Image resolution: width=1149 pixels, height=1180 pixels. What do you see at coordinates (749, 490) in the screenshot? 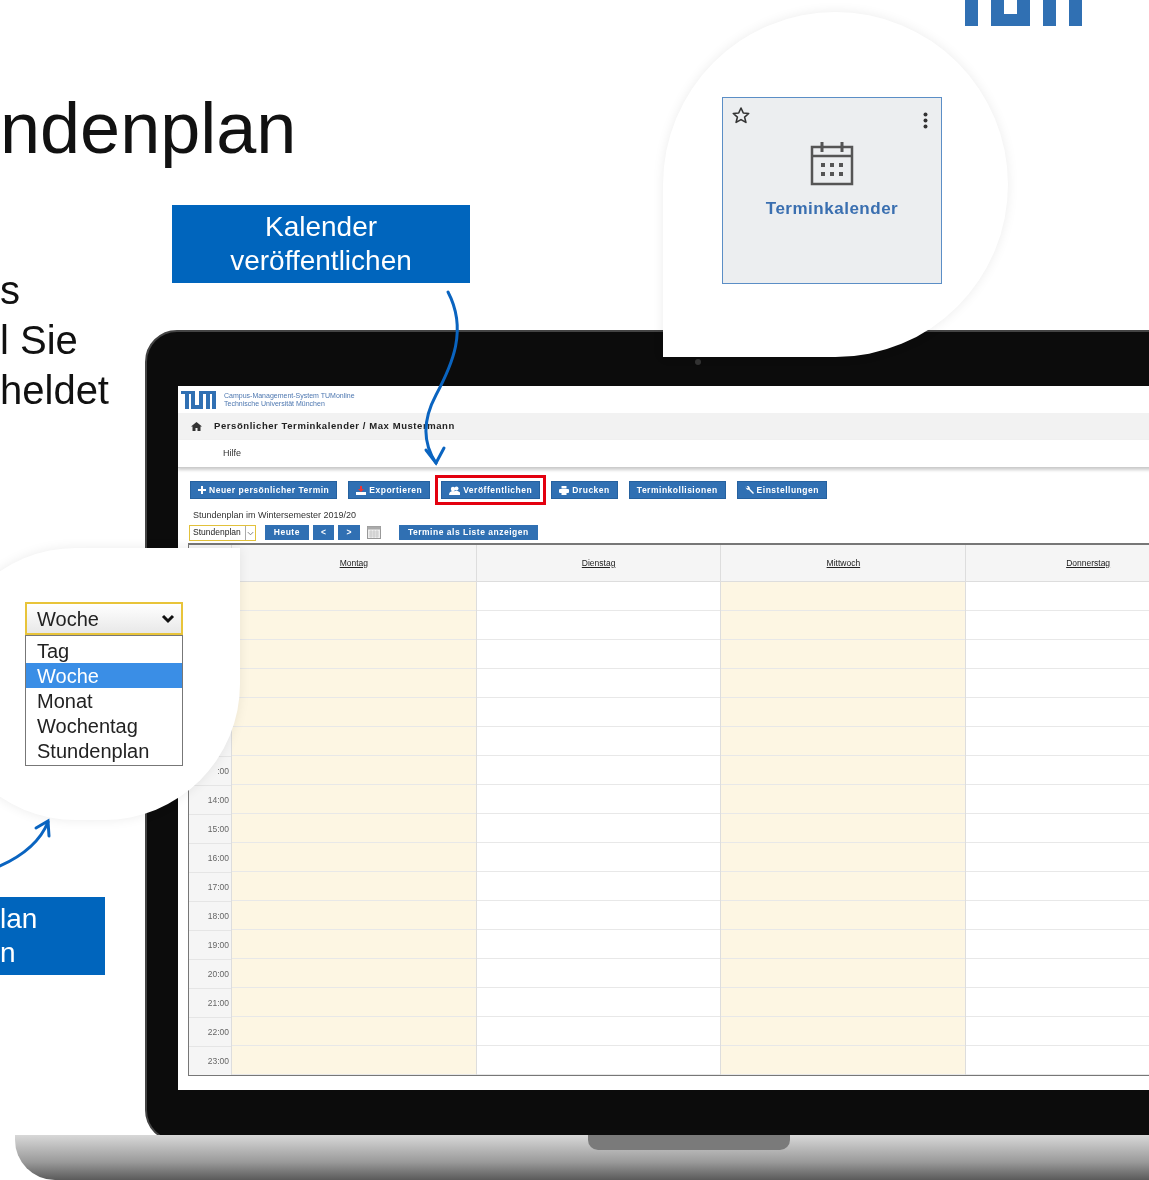
I see `wrench-icon` at bounding box center [749, 490].